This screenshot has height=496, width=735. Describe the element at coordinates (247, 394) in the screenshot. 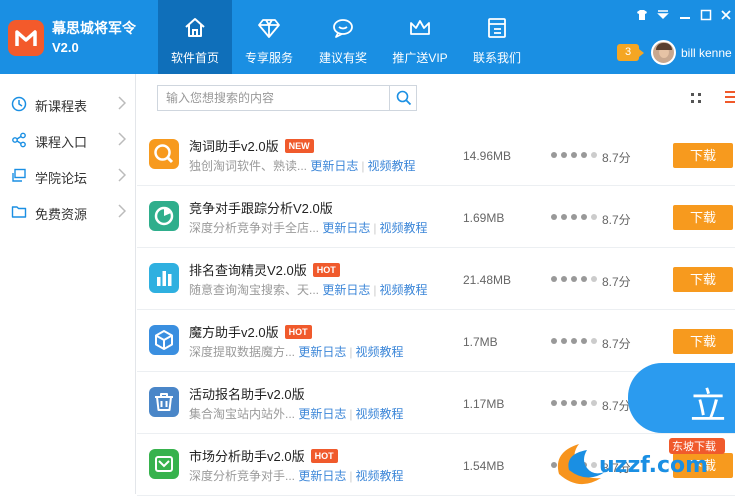

I see `app-name: 活动报名助手v2.0版` at that location.